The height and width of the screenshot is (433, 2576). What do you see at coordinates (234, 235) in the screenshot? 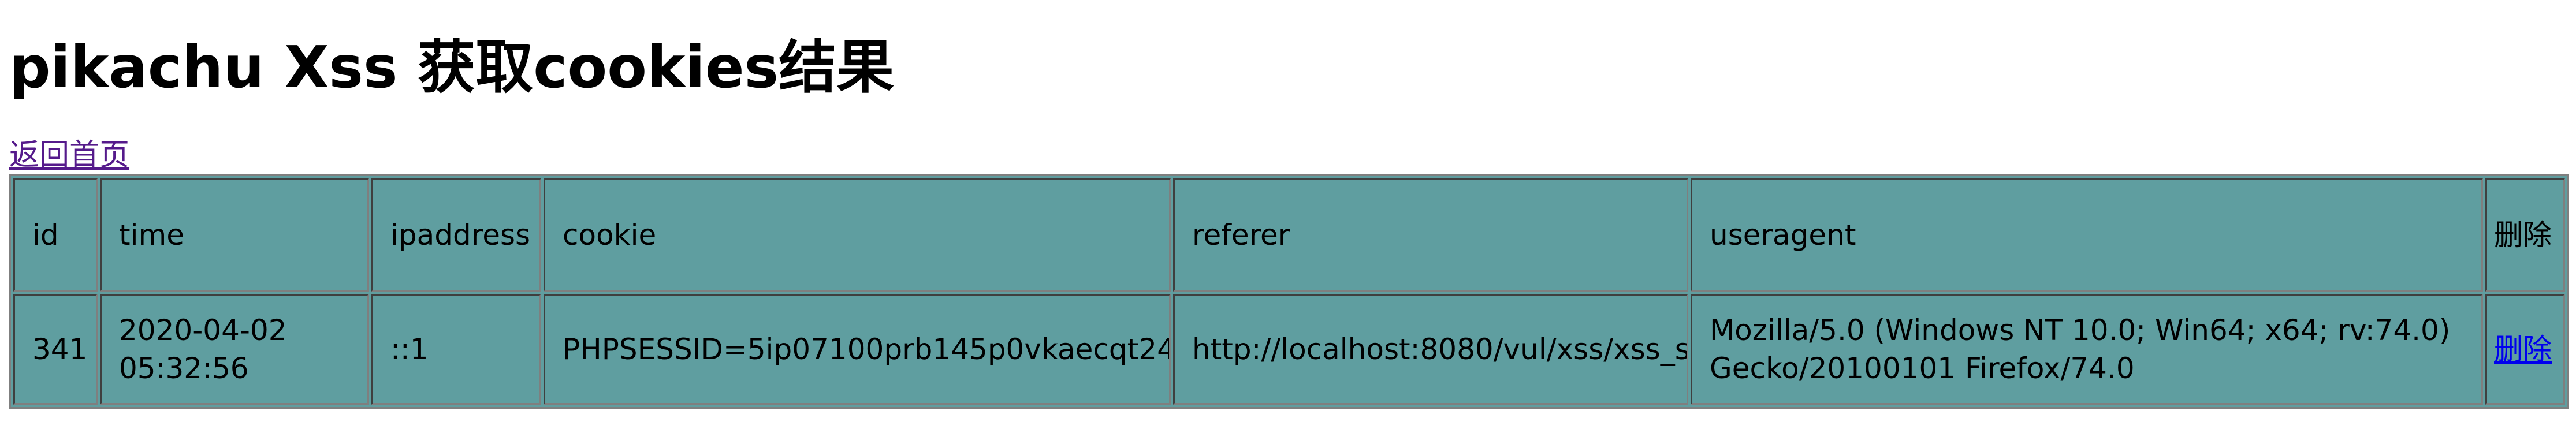
I see `header-time: time` at bounding box center [234, 235].